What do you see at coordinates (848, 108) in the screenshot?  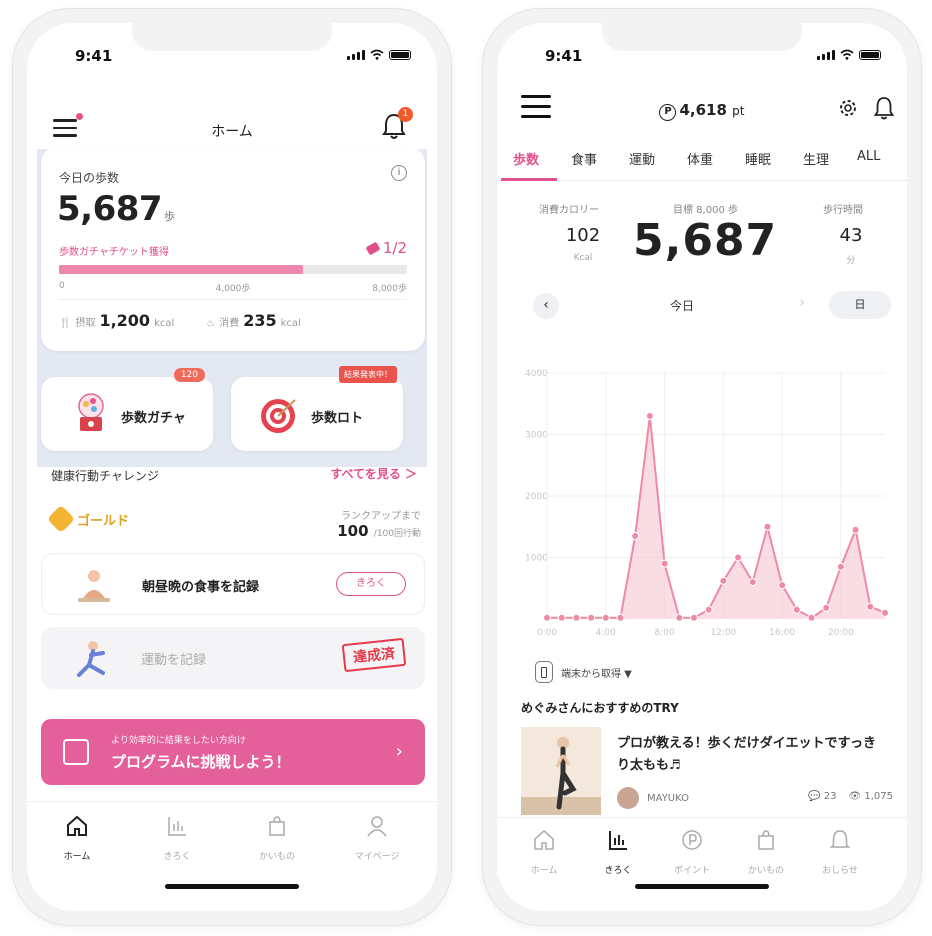 I see `gear-icon` at bounding box center [848, 108].